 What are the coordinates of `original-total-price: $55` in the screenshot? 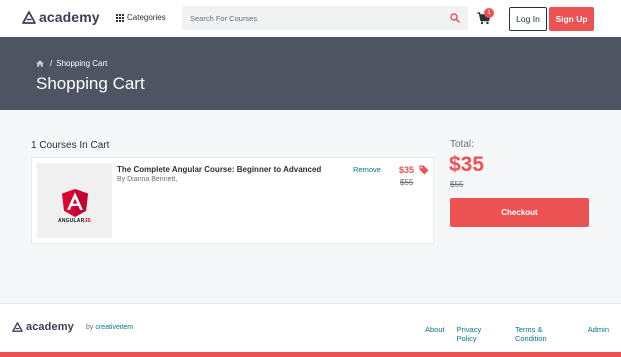 It's located at (457, 184).